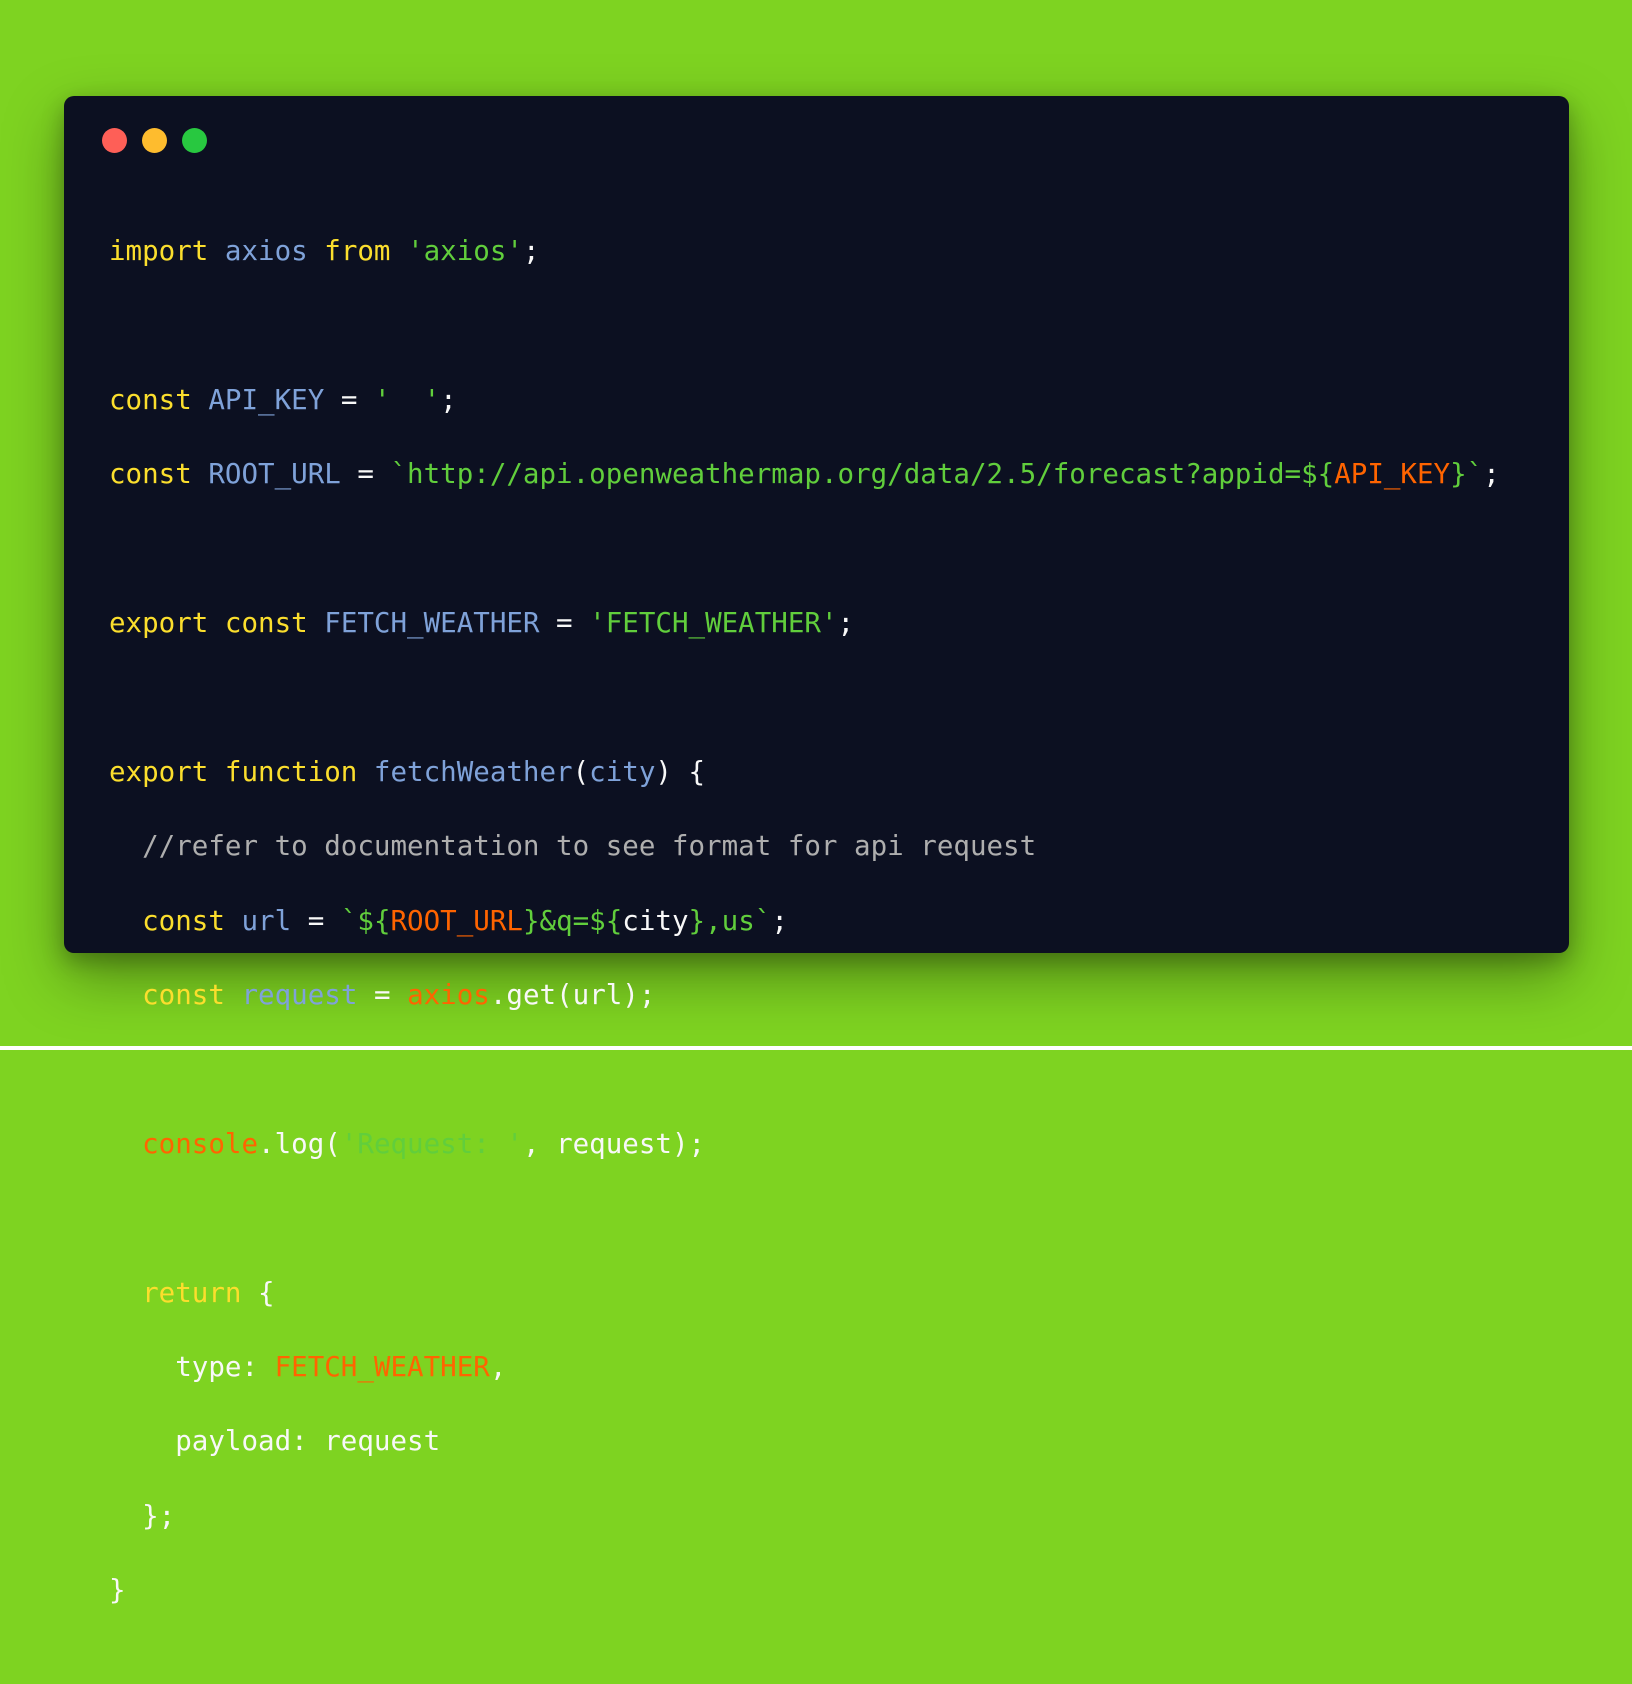 This screenshot has height=1684, width=1632. What do you see at coordinates (200, 1143) in the screenshot?
I see `variable-token: console` at bounding box center [200, 1143].